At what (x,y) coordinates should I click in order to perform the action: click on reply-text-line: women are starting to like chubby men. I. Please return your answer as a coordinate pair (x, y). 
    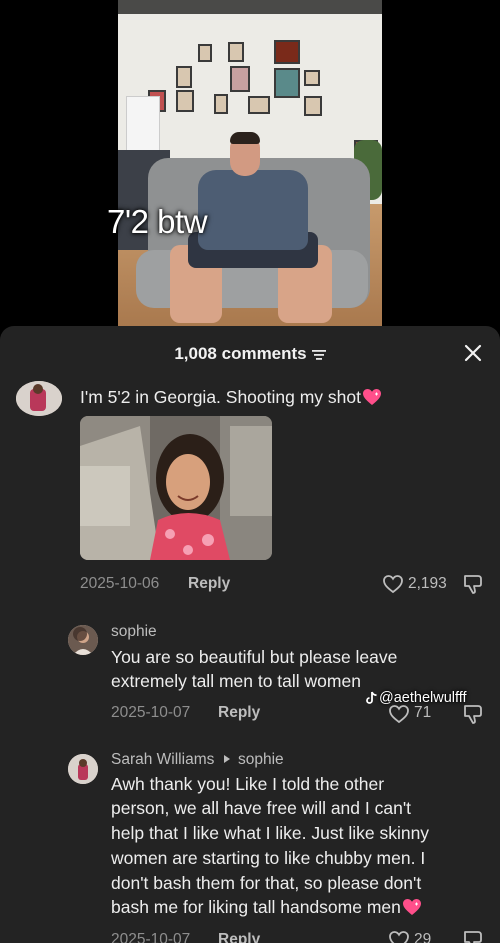
    Looking at the image, I should click on (268, 858).